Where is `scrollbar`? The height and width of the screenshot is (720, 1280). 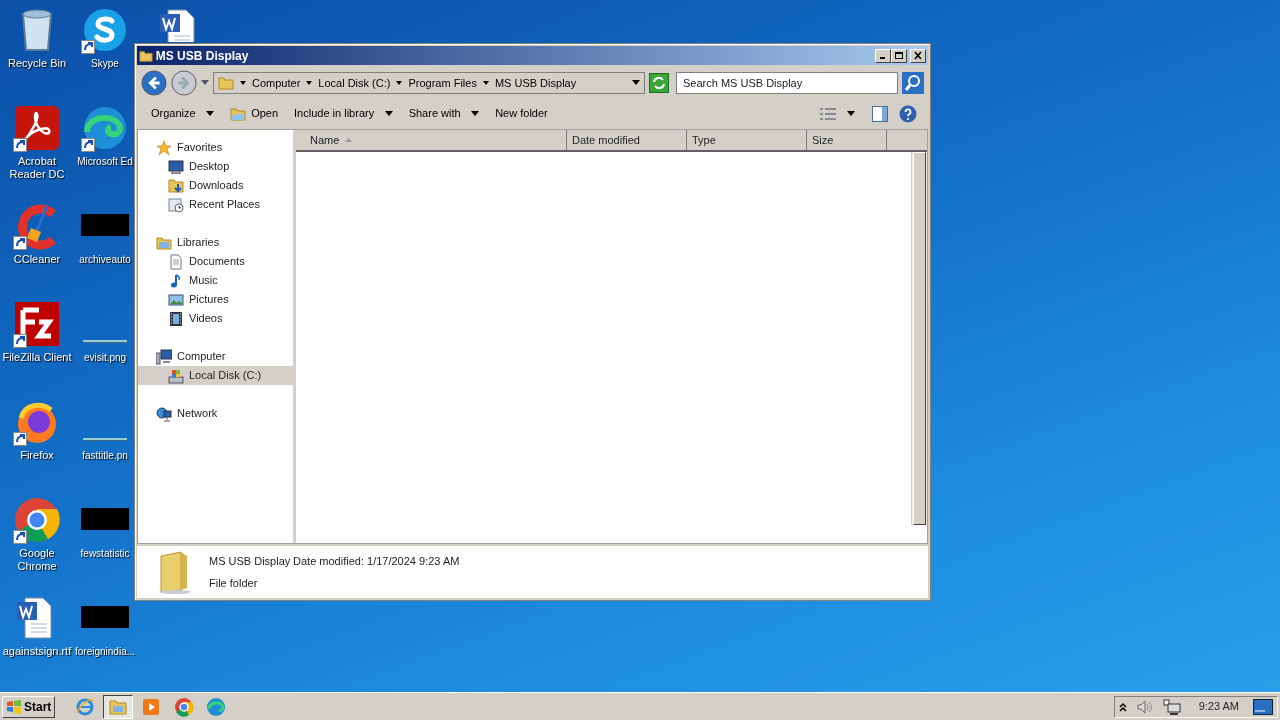 scrollbar is located at coordinates (919, 338).